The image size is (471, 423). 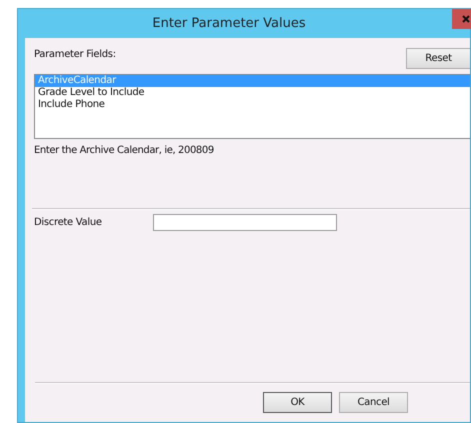 What do you see at coordinates (297, 402) in the screenshot?
I see `ok-button: OK` at bounding box center [297, 402].